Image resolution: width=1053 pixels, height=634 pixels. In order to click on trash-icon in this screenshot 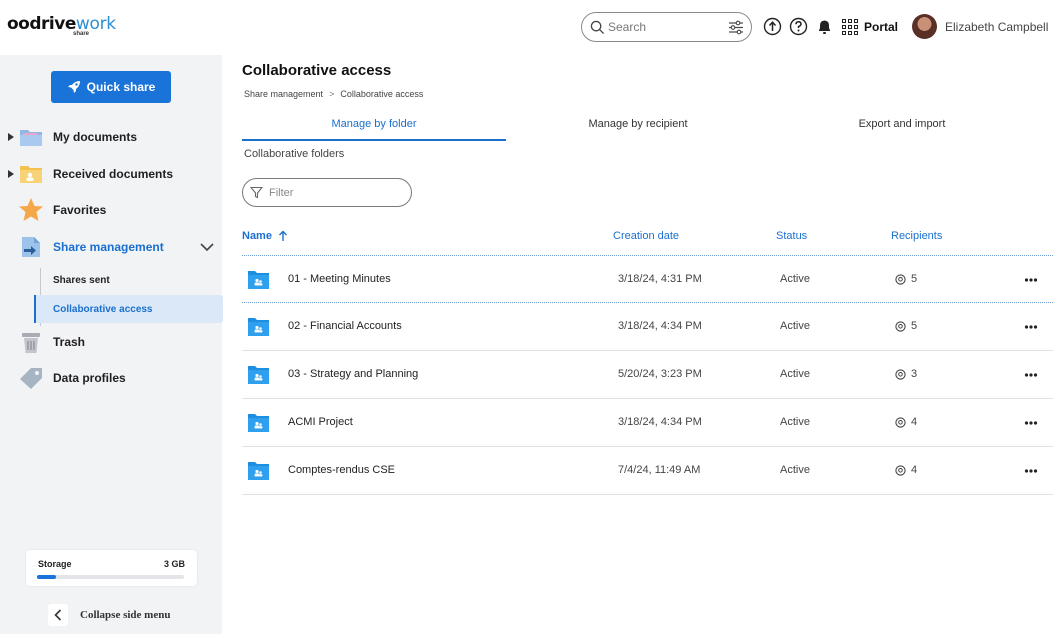, I will do `click(31, 343)`.